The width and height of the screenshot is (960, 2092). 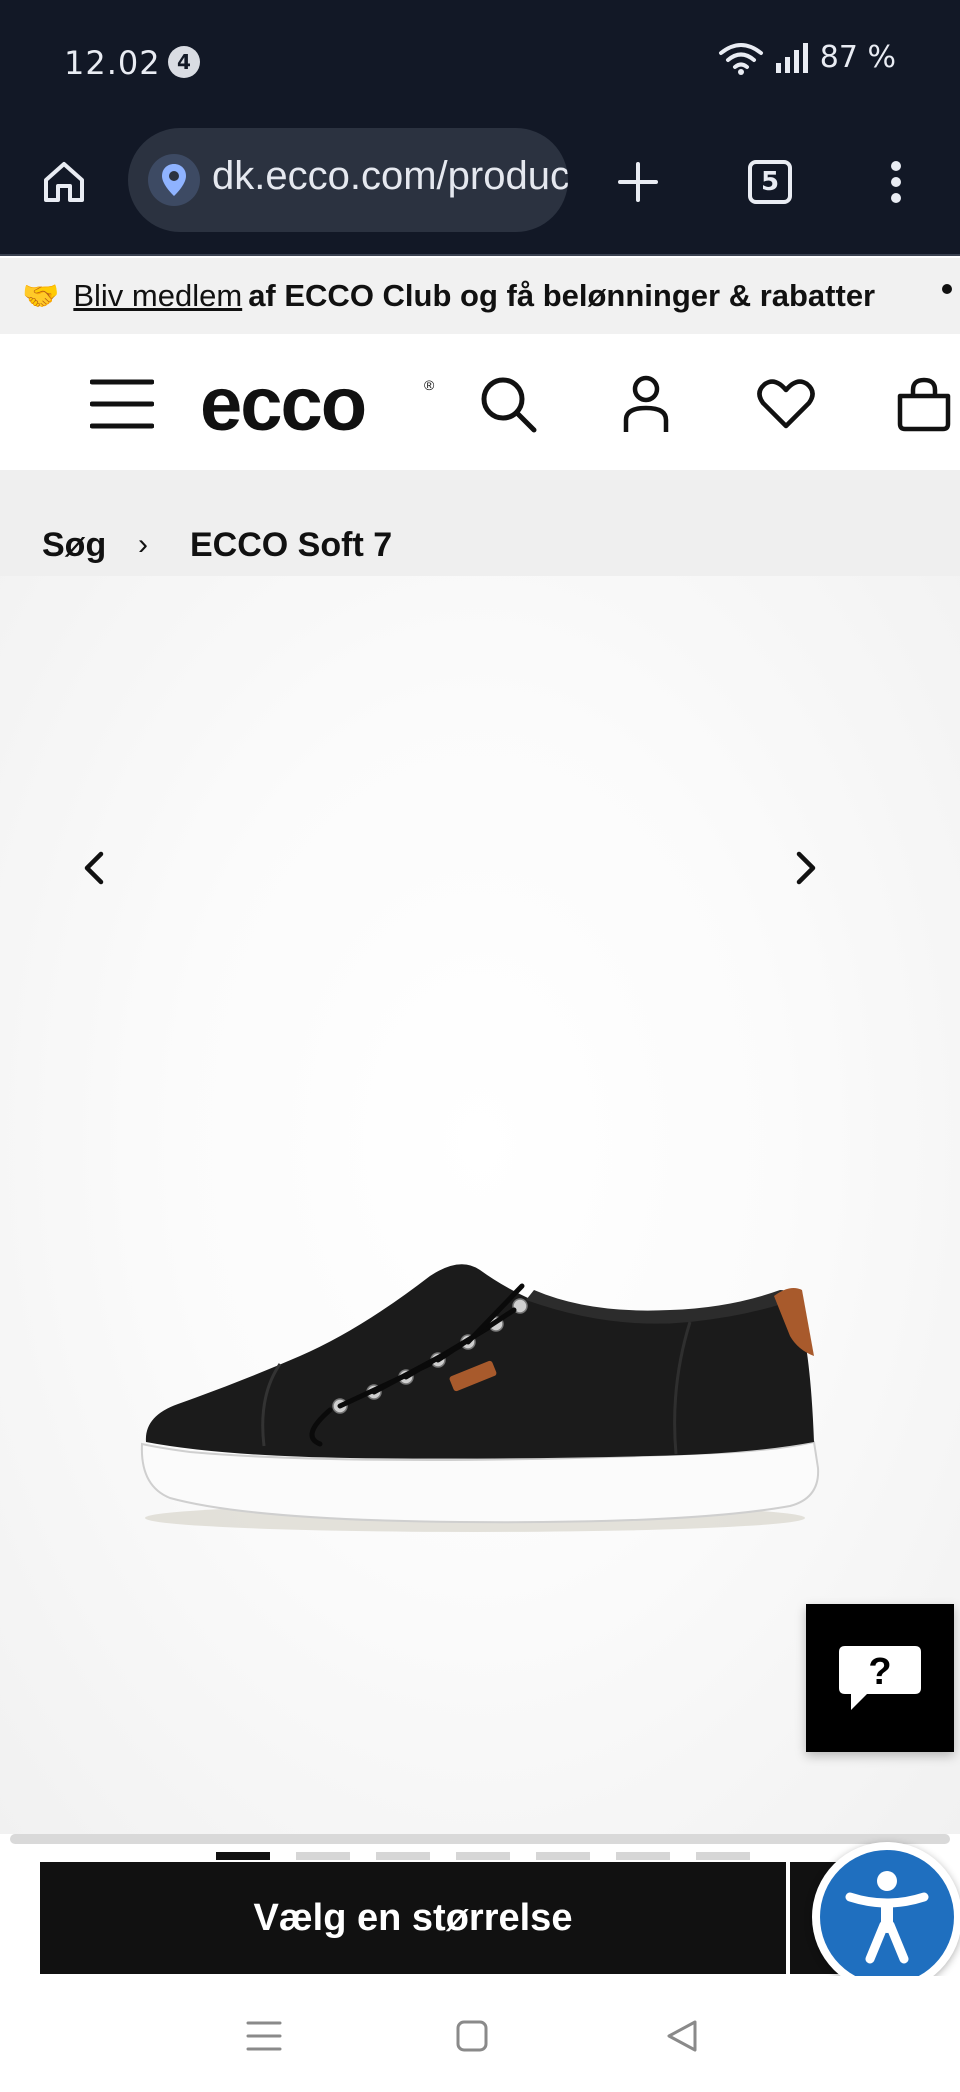 What do you see at coordinates (291, 545) in the screenshot?
I see `breadcrumb-current: ECCO Soft 7` at bounding box center [291, 545].